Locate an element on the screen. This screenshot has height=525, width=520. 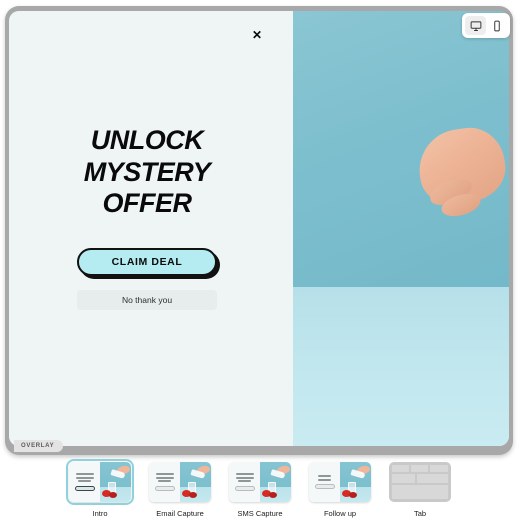
thumbnail-label: Intro is located at coordinates (100, 513).